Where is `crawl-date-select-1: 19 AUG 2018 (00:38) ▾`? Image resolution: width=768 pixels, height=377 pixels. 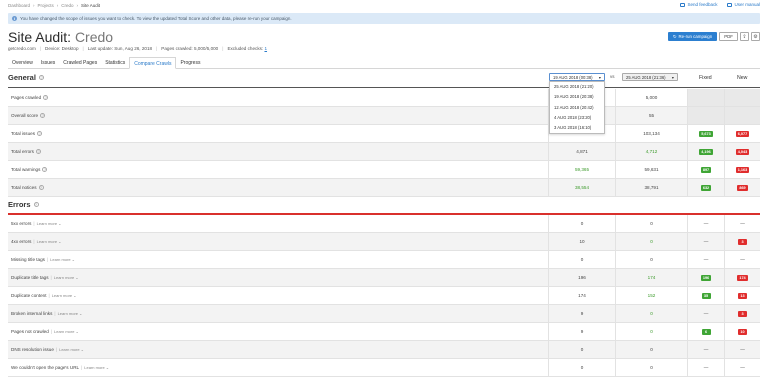
crawl-date-select-1: 19 AUG 2018 (00:38) ▾ is located at coordinates (577, 77).